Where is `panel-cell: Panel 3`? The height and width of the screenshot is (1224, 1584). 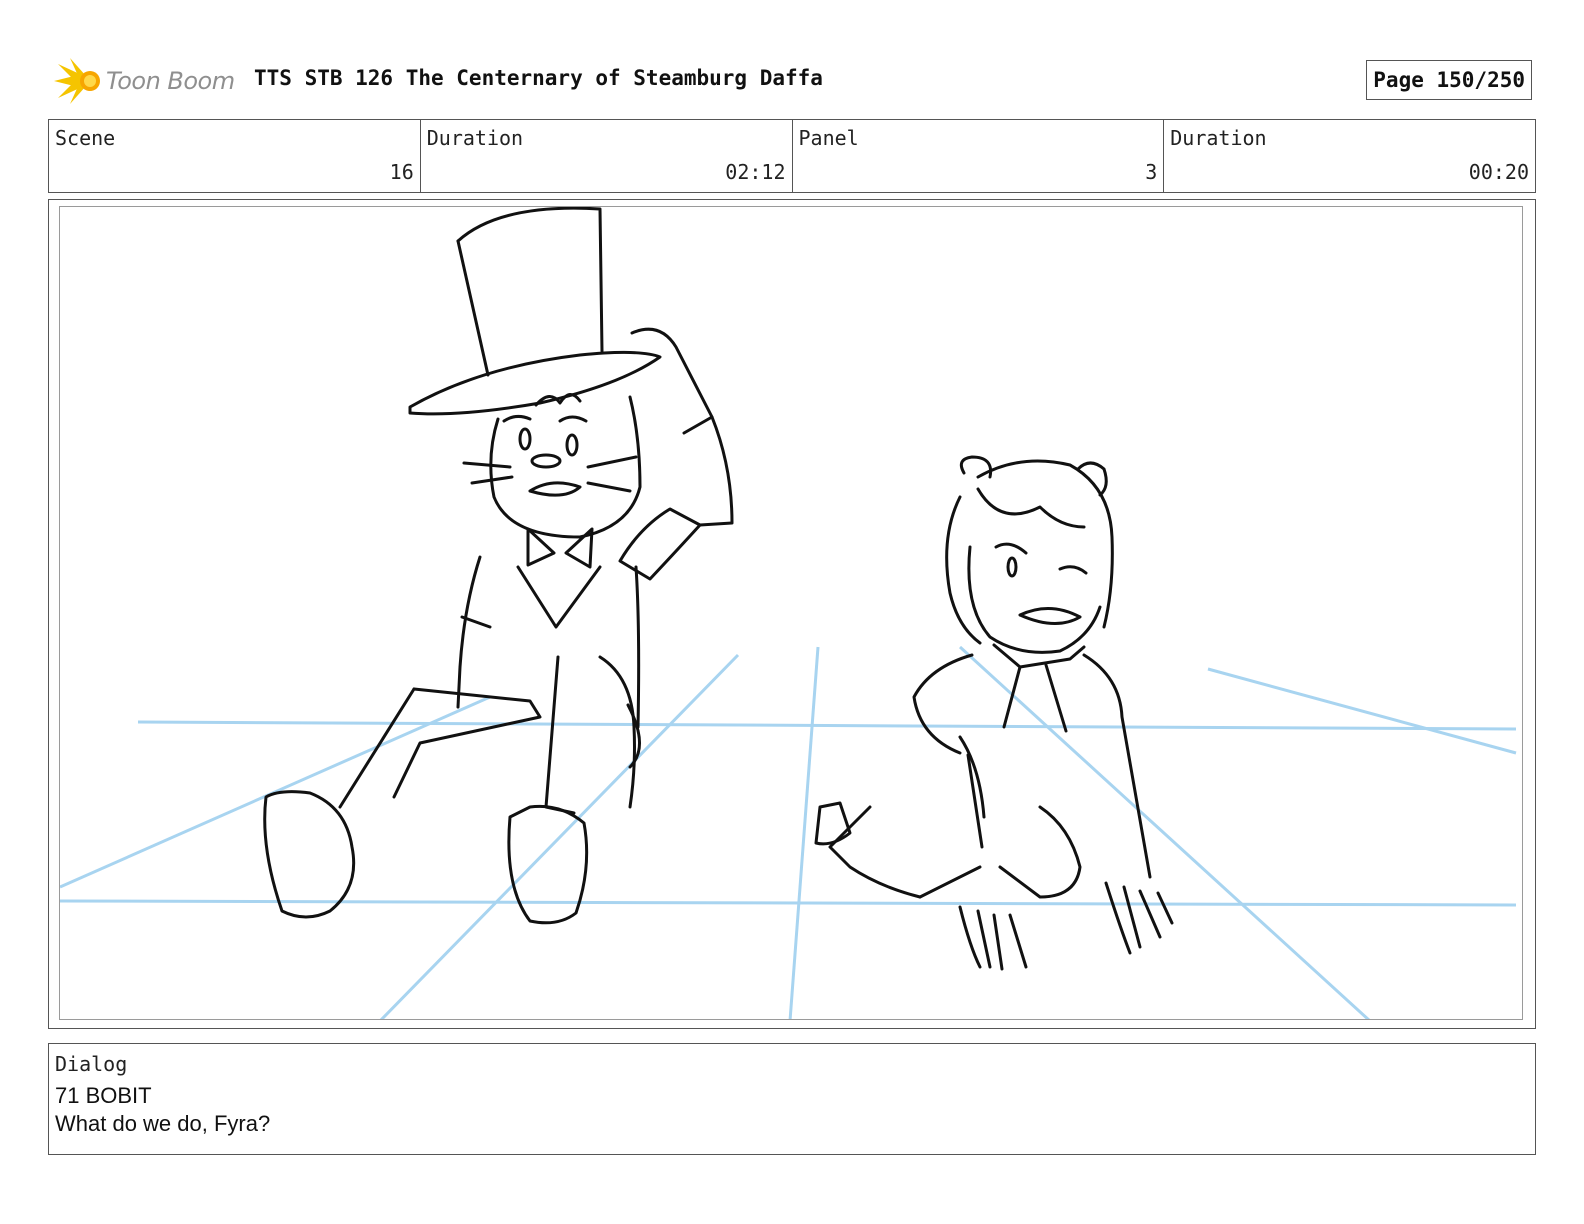 panel-cell: Panel 3 is located at coordinates (979, 156).